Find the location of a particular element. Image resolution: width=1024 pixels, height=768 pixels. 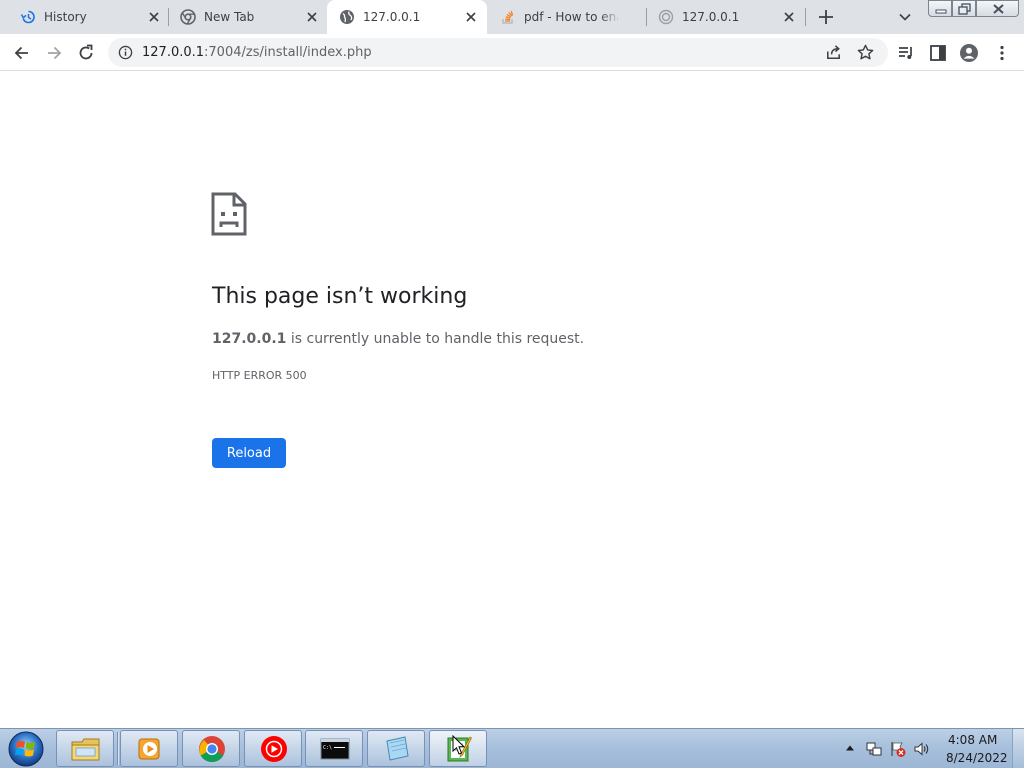

url-host: 127.0.0.1 is located at coordinates (173, 52).